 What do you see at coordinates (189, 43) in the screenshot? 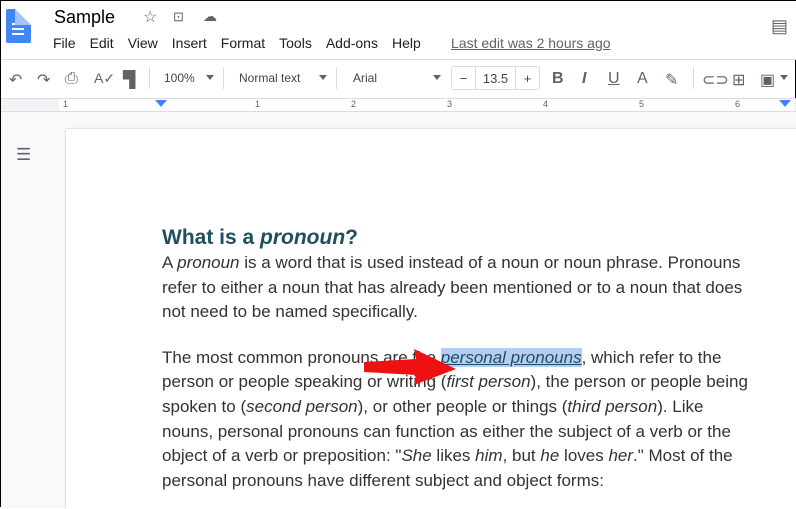
I see `menu-insert: Insert` at bounding box center [189, 43].